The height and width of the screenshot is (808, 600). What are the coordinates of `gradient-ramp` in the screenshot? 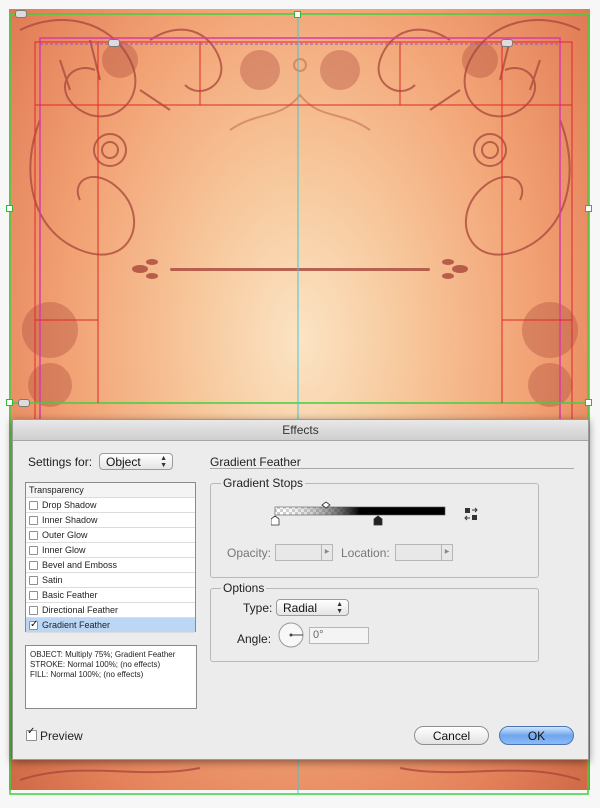 It's located at (371, 514).